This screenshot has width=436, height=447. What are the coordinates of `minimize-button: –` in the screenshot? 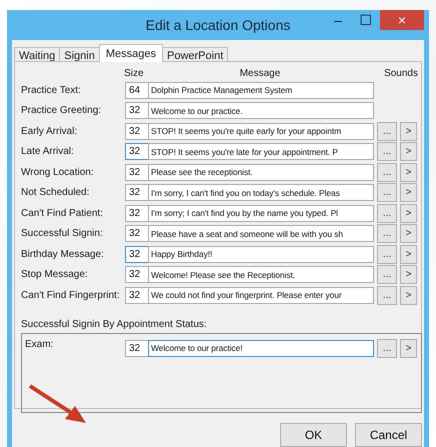 It's located at (338, 20).